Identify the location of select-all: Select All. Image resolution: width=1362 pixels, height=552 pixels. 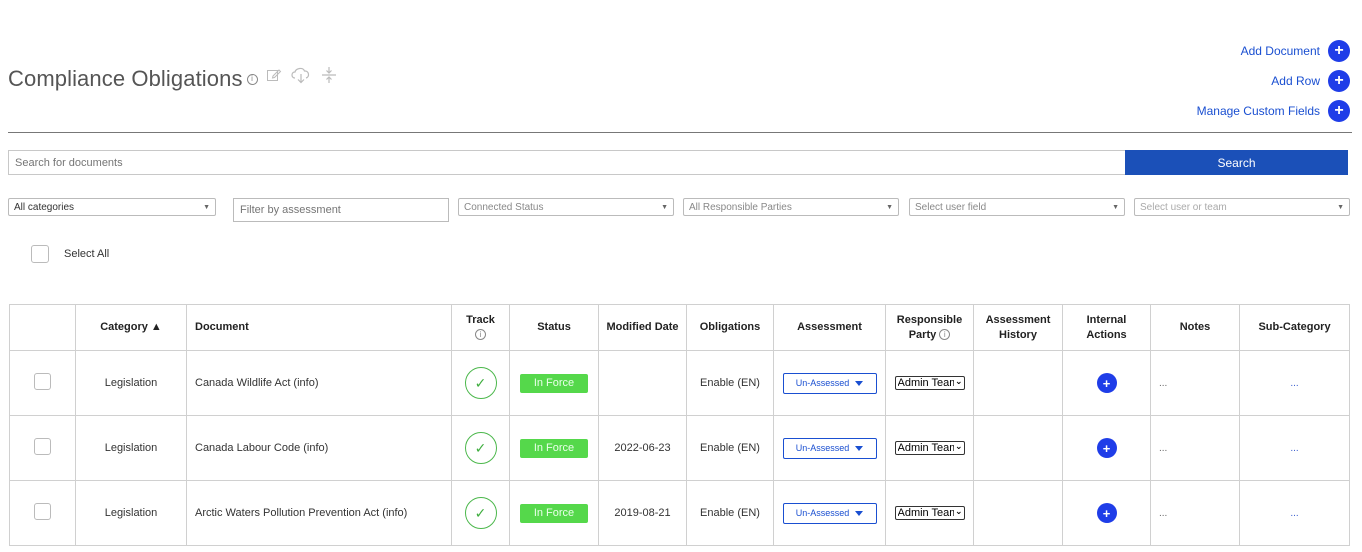
(70, 254).